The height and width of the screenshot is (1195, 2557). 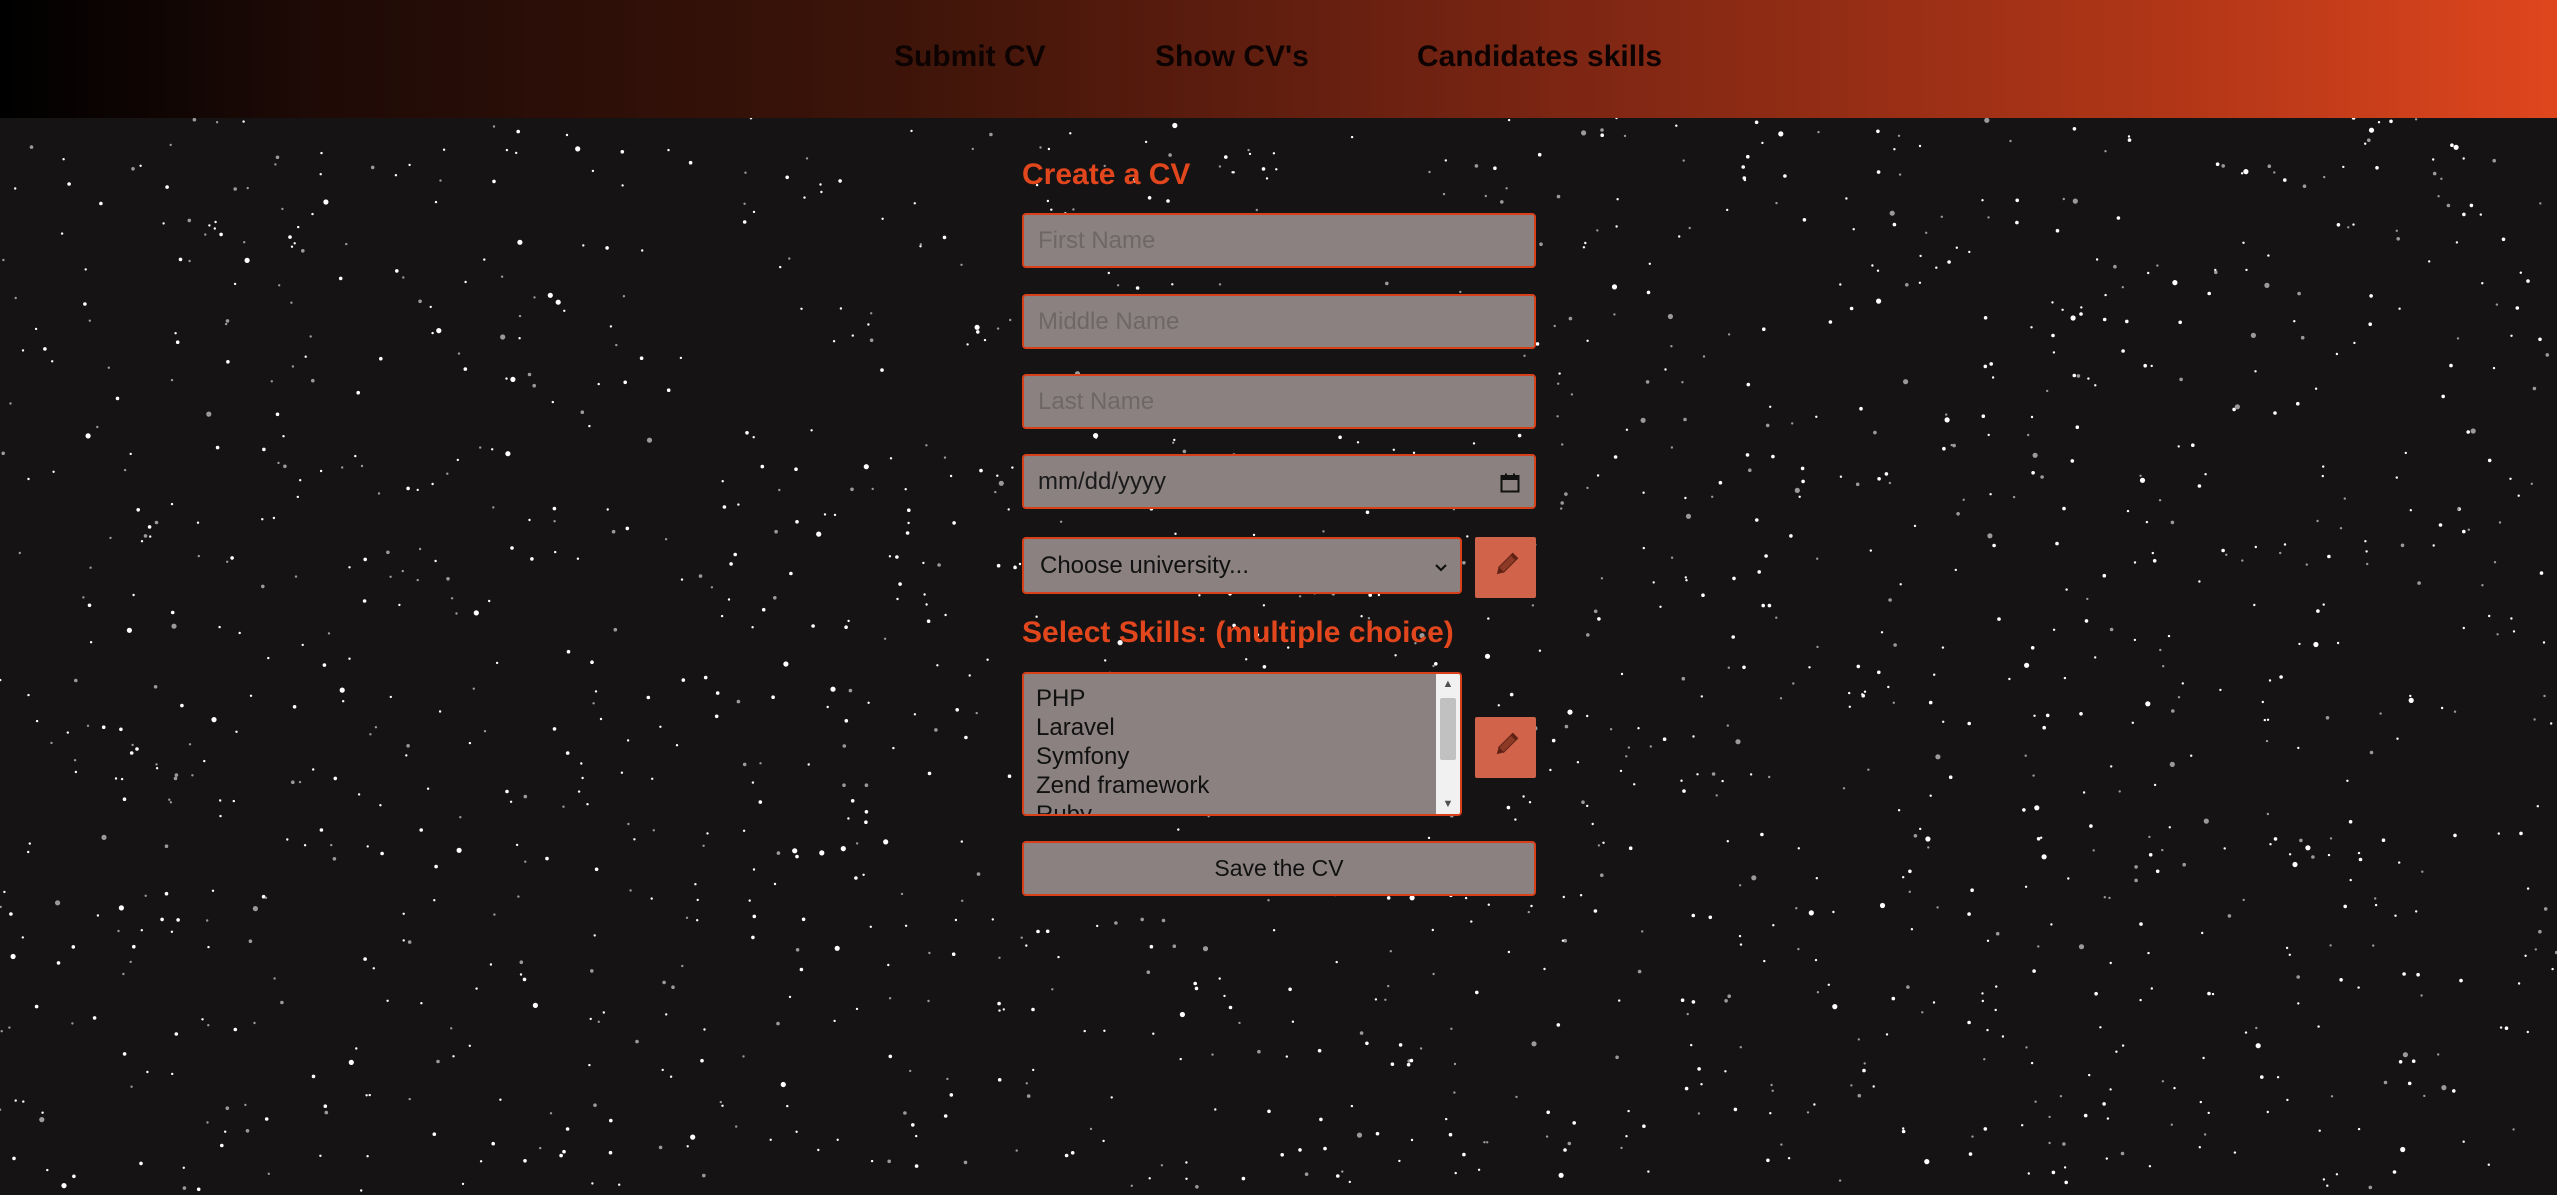 I want to click on skill-option: Zend framework, so click(x=1122, y=785).